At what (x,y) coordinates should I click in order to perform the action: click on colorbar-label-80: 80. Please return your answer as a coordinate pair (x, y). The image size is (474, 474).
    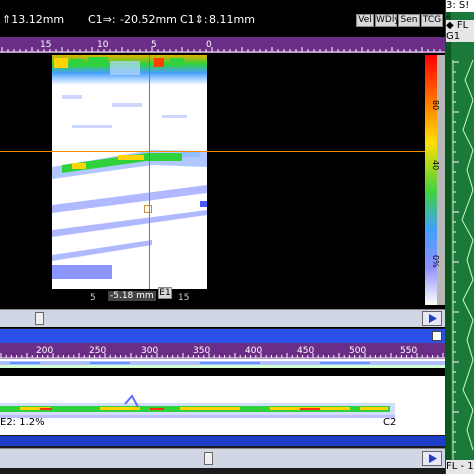
    Looking at the image, I should click on (435, 105).